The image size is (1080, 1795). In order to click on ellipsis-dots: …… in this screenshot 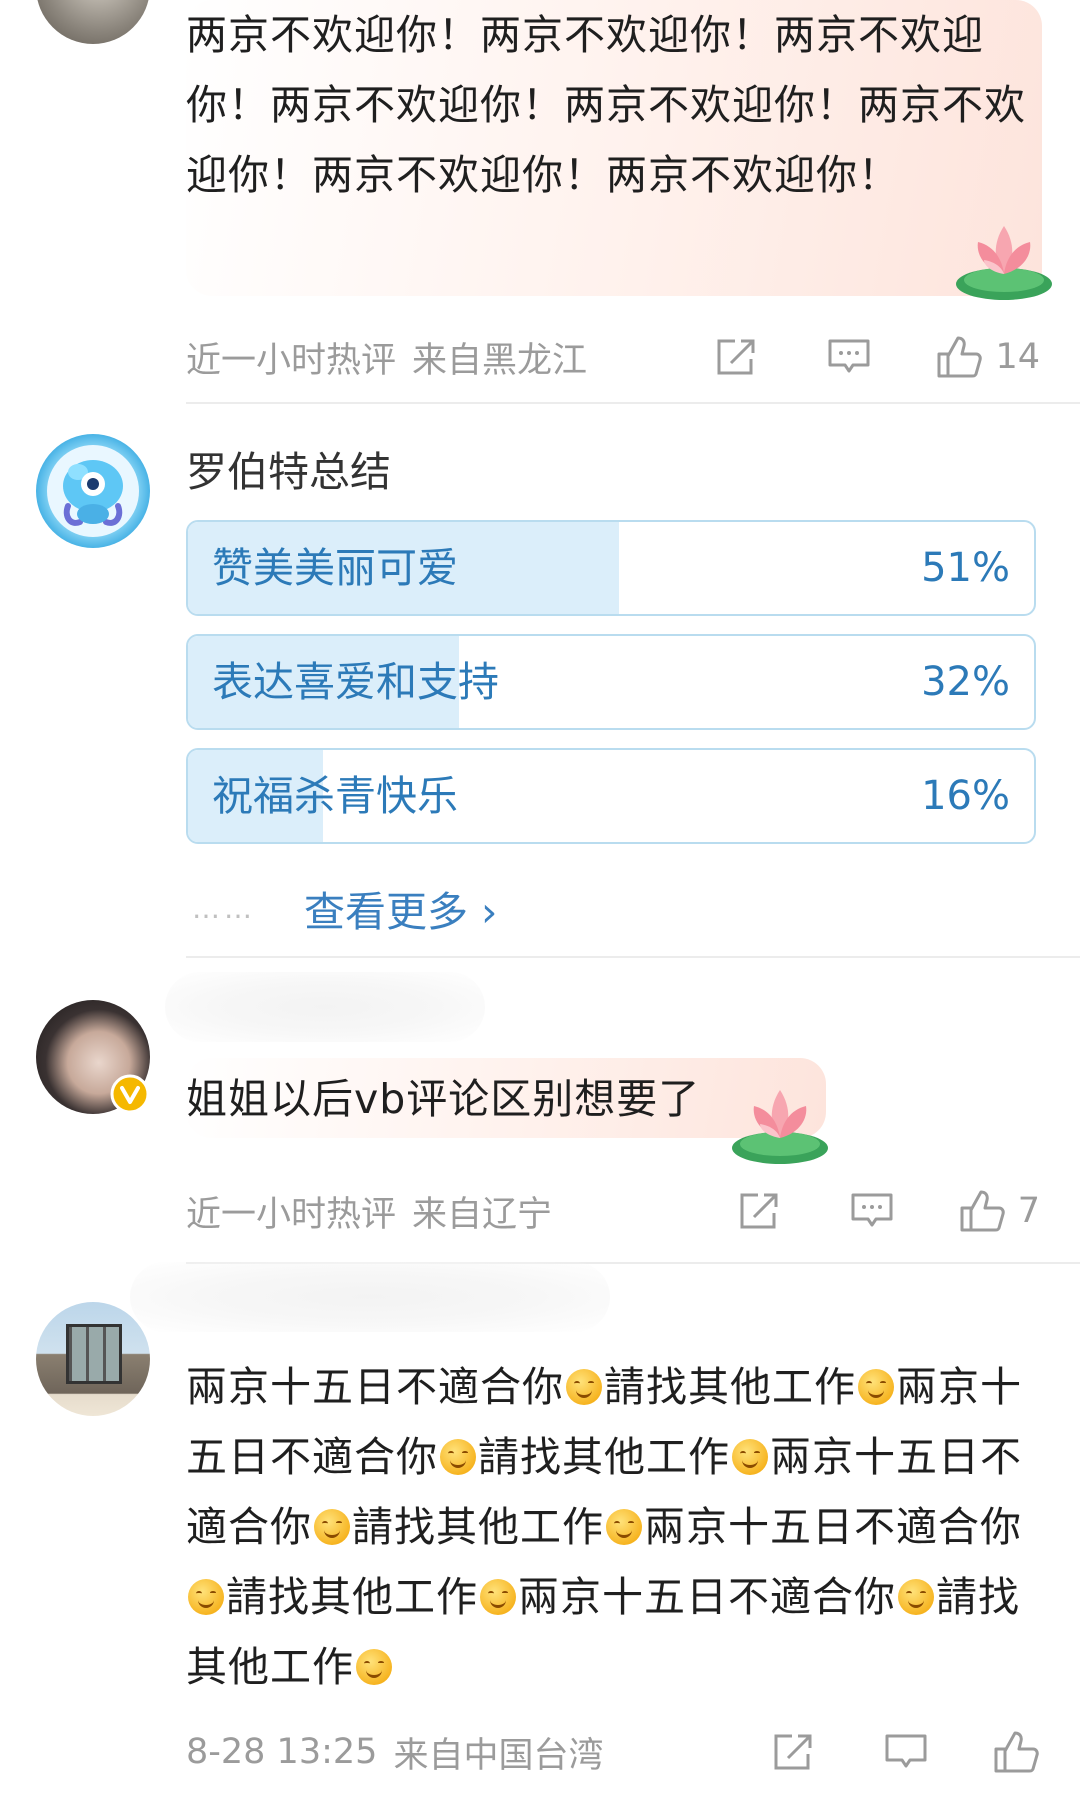, I will do `click(224, 908)`.